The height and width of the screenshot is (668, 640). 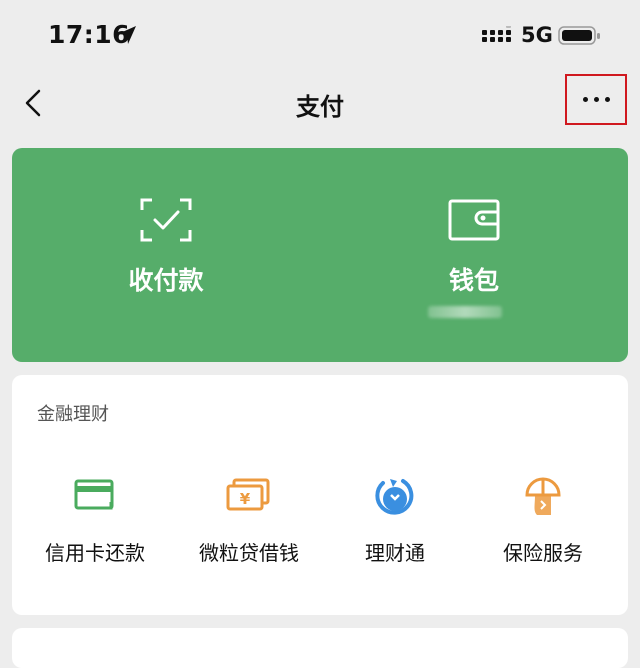 What do you see at coordinates (395, 553) in the screenshot?
I see `service-label: 理财通` at bounding box center [395, 553].